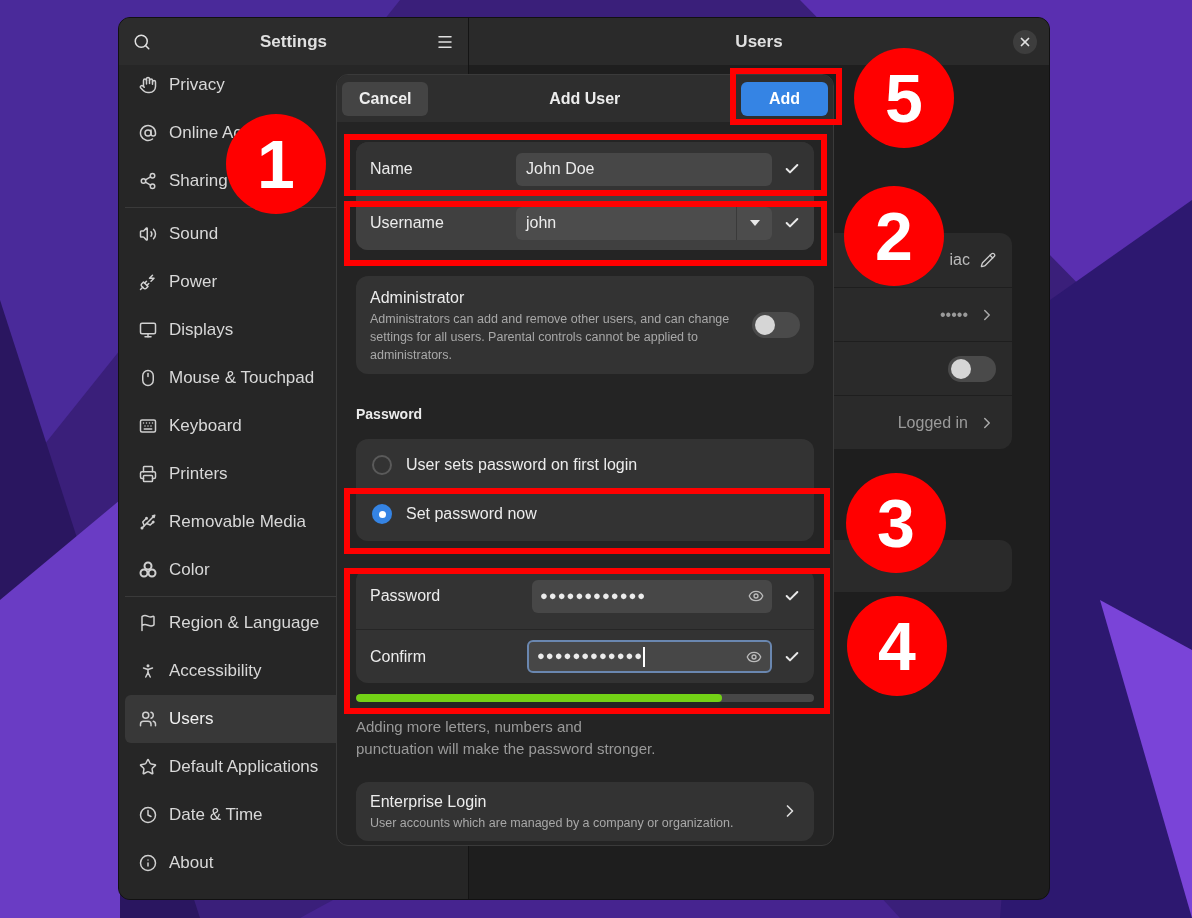 This screenshot has width=1192, height=918. What do you see at coordinates (552, 823) in the screenshot?
I see `enterprise-description: User accounts which are managed by a company or organization.` at bounding box center [552, 823].